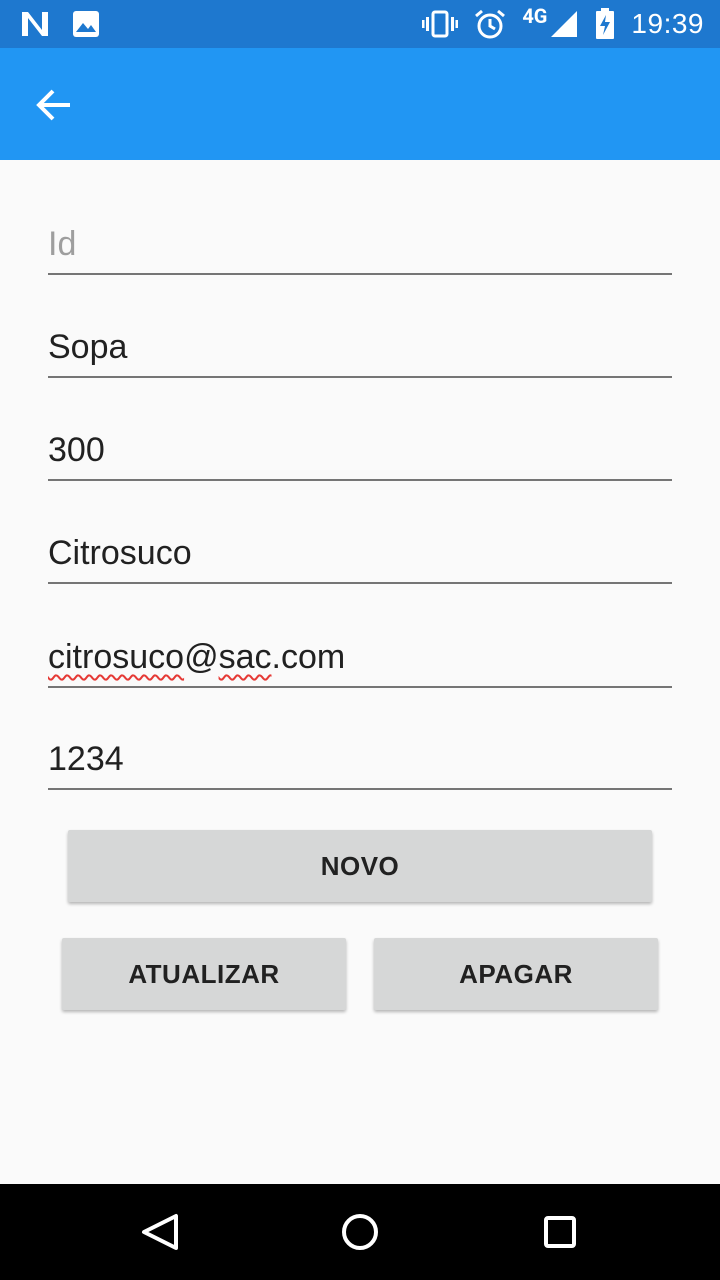  Describe the element at coordinates (560, 1232) in the screenshot. I see `recents-square-icon` at that location.